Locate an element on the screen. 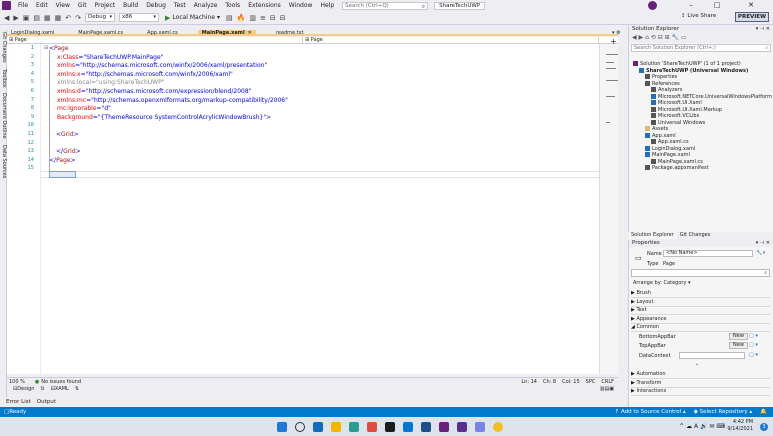  menu-item-file: File is located at coordinates (23, 5).